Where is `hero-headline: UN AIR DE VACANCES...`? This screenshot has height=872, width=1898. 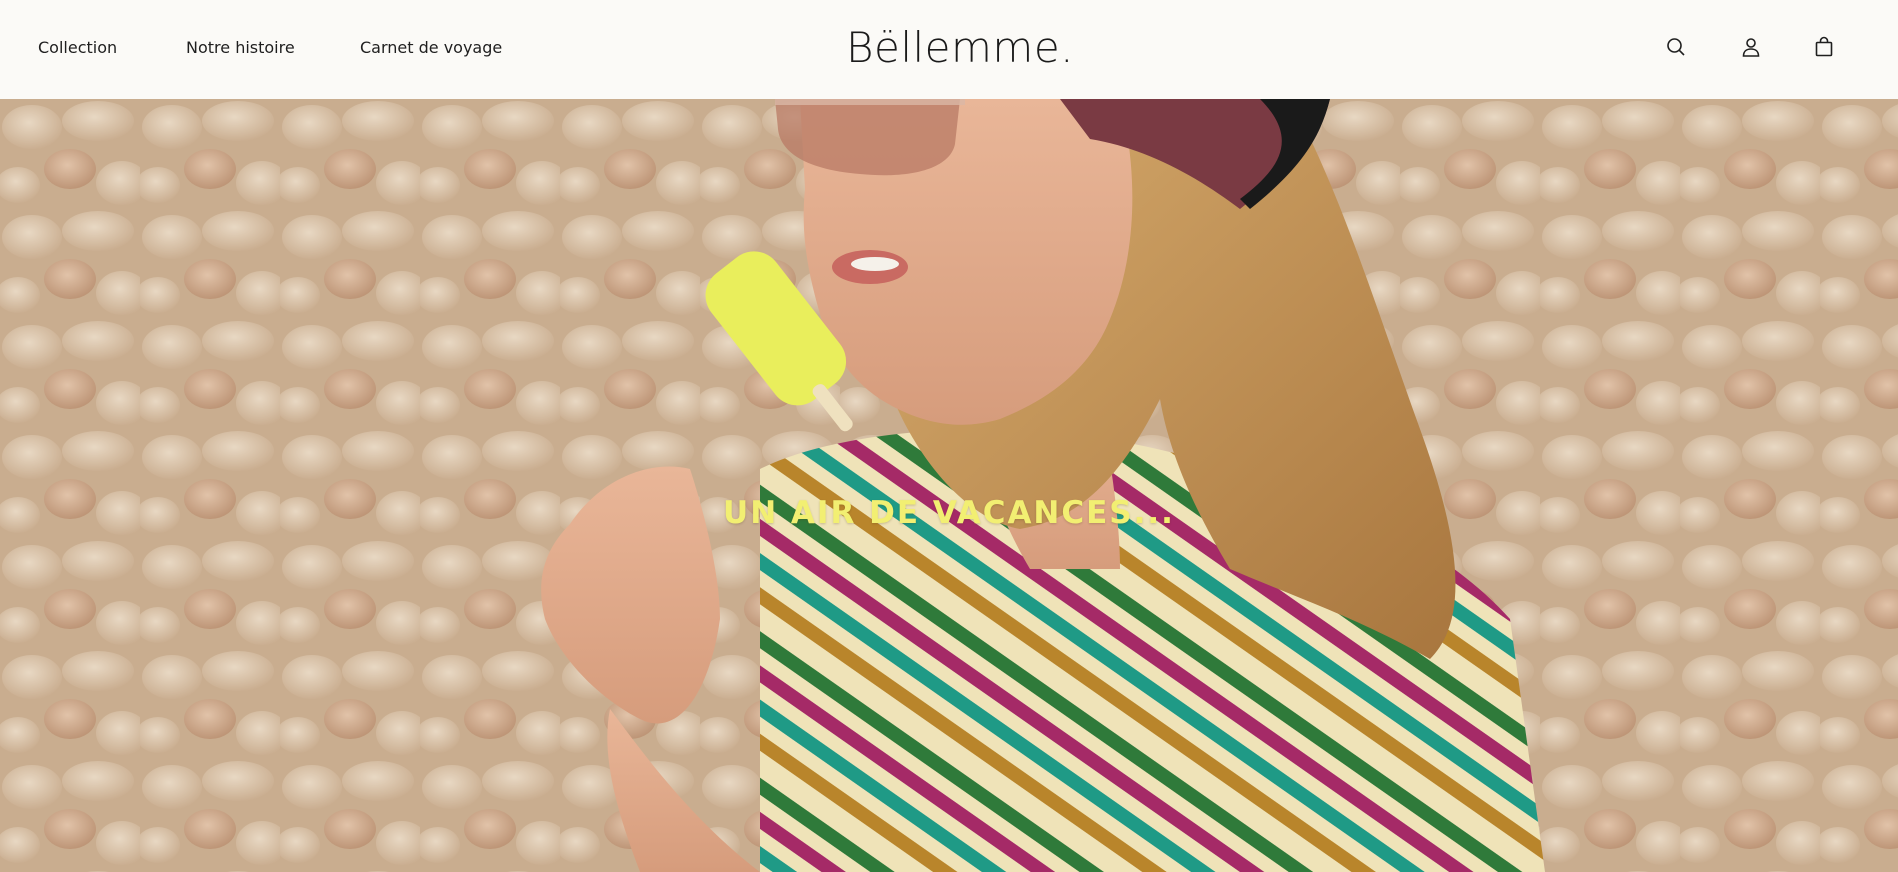 hero-headline: UN AIR DE VACANCES... is located at coordinates (949, 513).